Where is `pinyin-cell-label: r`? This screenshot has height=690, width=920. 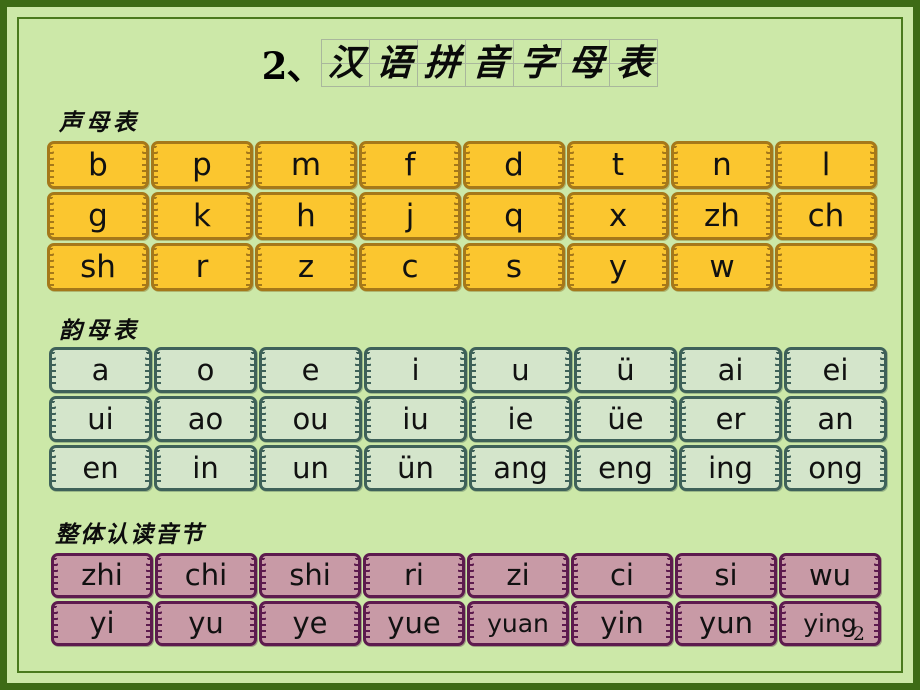 pinyin-cell-label: r is located at coordinates (202, 266).